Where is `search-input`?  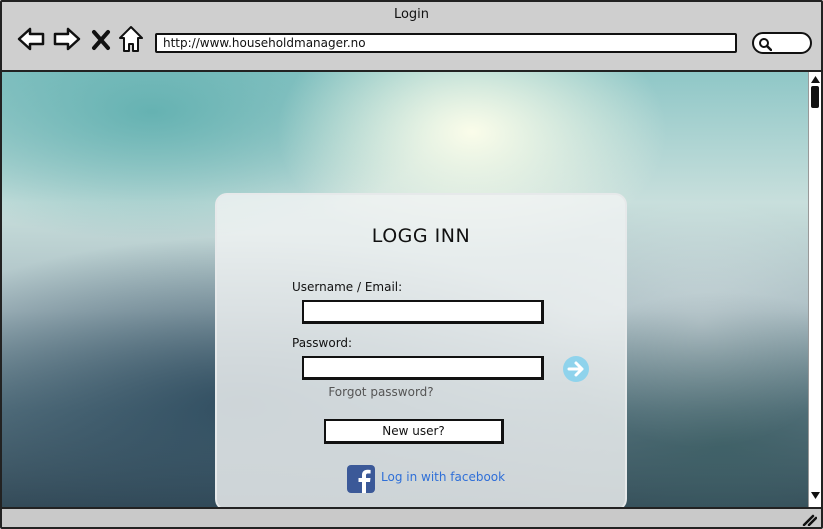
search-input is located at coordinates (782, 43).